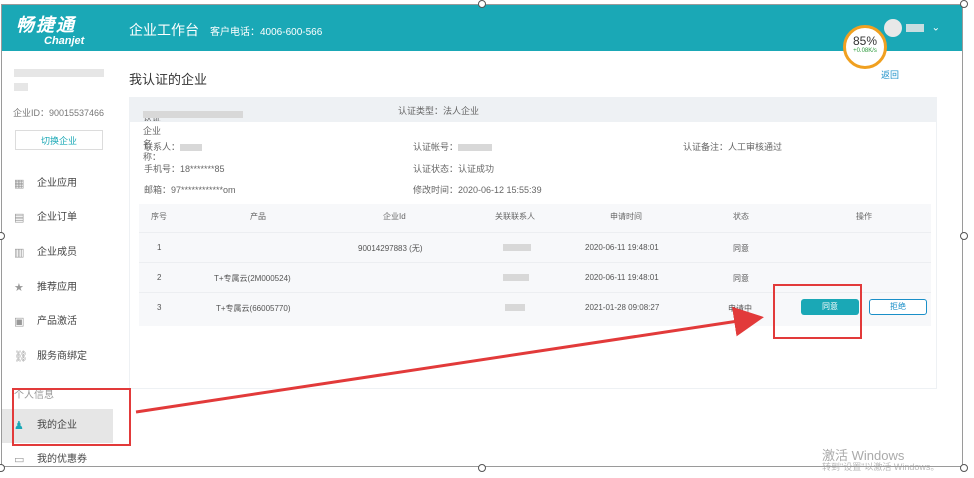  What do you see at coordinates (964, 4) in the screenshot?
I see `resize-handle-top-right` at bounding box center [964, 4].